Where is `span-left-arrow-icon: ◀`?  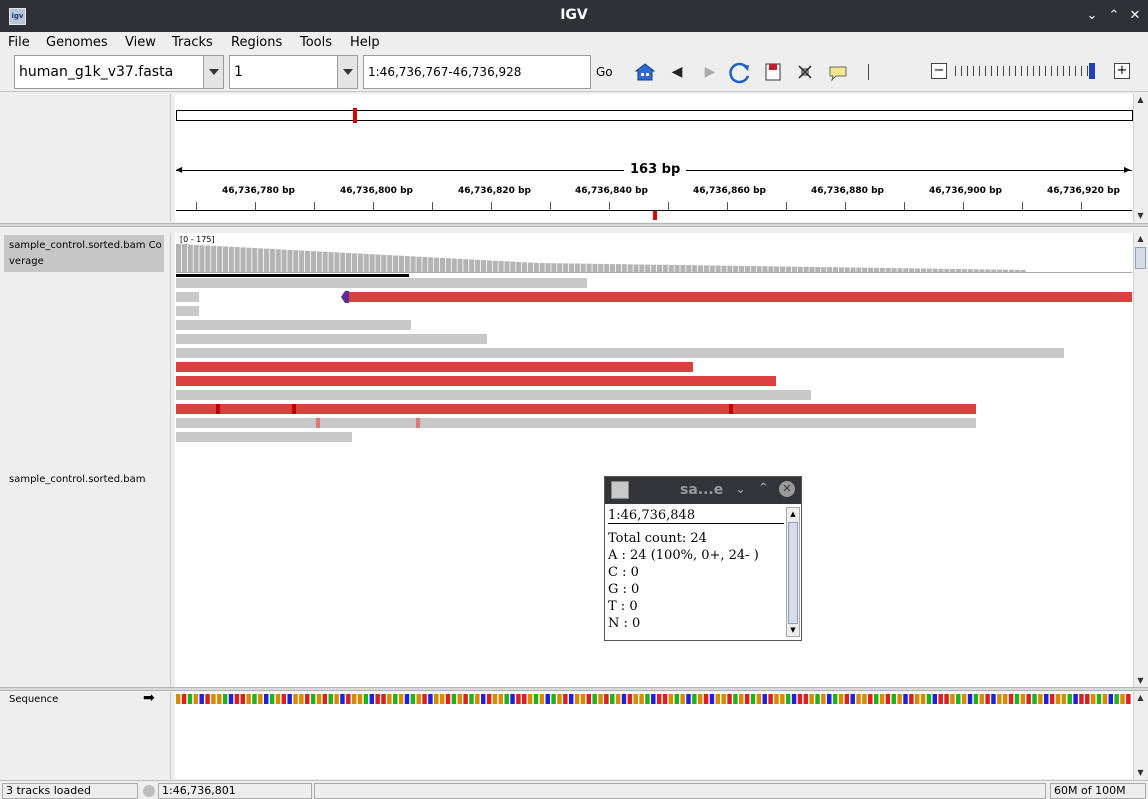
span-left-arrow-icon: ◀ is located at coordinates (179, 169).